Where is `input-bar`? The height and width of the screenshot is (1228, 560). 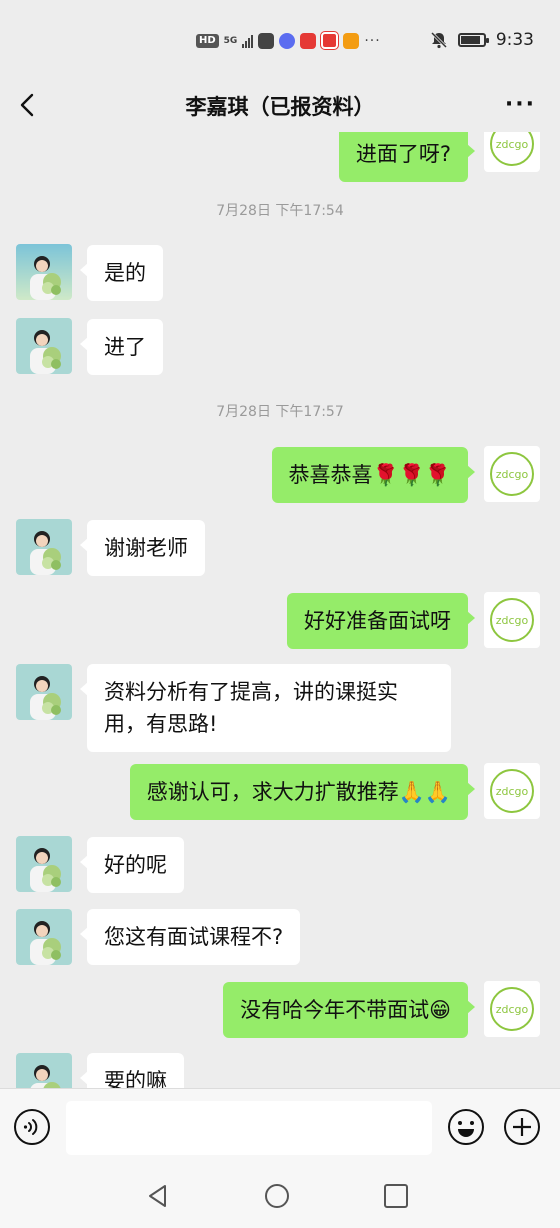
input-bar is located at coordinates (280, 1127).